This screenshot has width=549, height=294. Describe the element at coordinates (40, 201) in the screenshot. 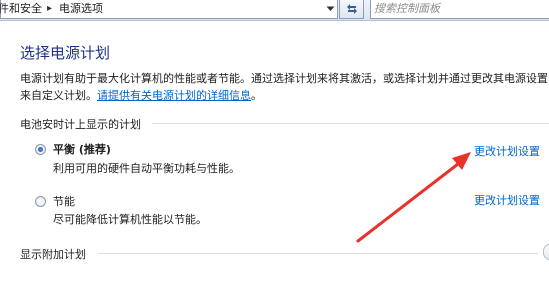

I see `plan-power-saver-radio` at that location.